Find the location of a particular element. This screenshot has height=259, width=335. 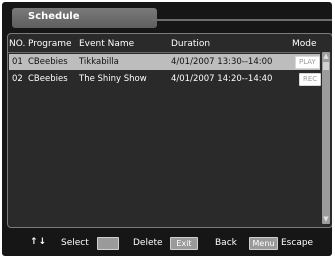

mode-play-button: PLAY is located at coordinates (307, 62).